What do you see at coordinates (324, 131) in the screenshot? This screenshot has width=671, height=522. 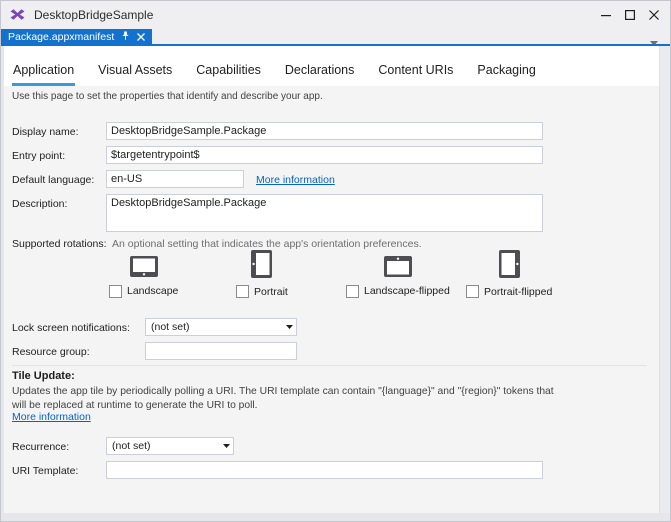 I see `display-name-input` at bounding box center [324, 131].